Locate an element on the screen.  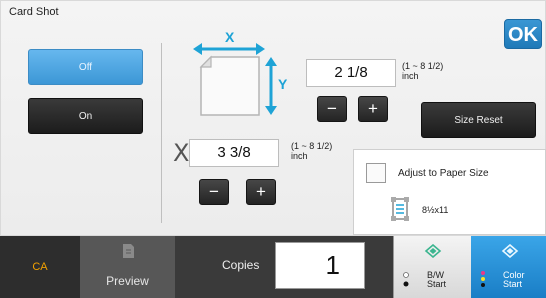
bw-start-label: B/W Start is located at coordinates (436, 280).